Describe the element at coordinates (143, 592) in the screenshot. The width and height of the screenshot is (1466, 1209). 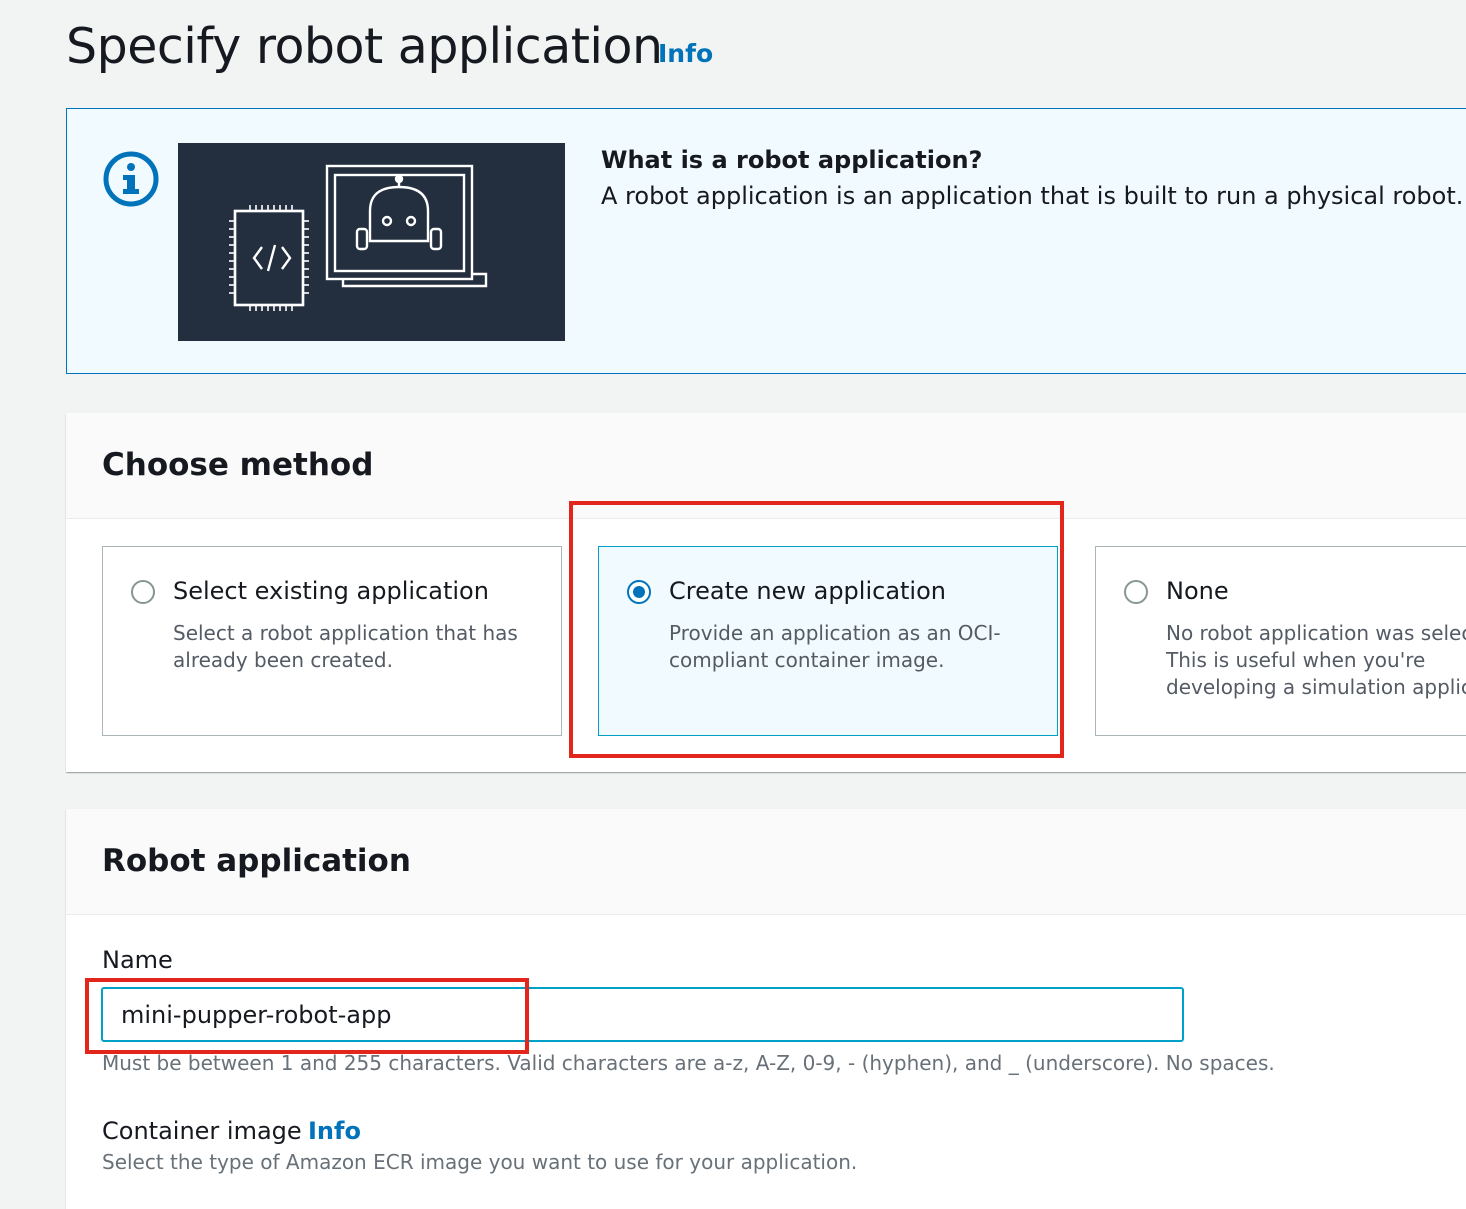
I see `radio-select-existing` at that location.